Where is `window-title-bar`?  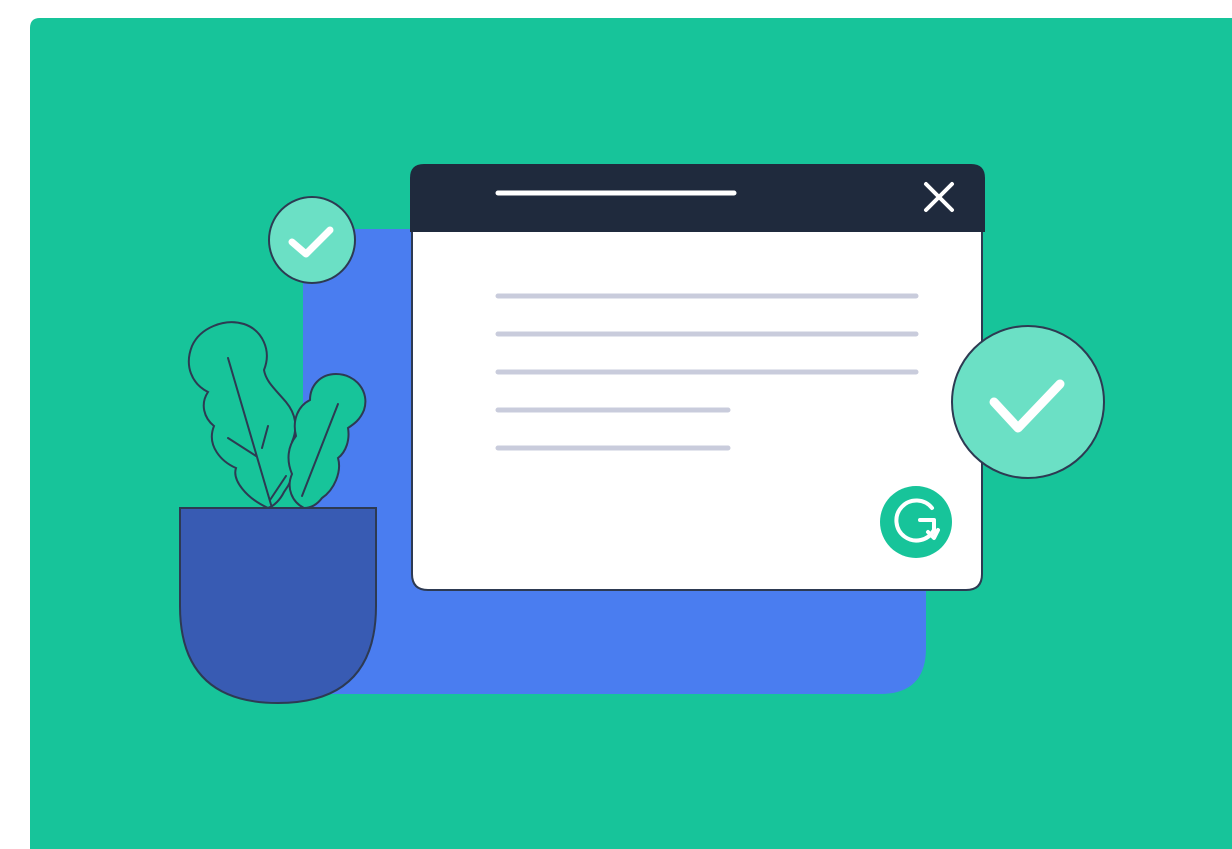
window-title-bar is located at coordinates (697, 198).